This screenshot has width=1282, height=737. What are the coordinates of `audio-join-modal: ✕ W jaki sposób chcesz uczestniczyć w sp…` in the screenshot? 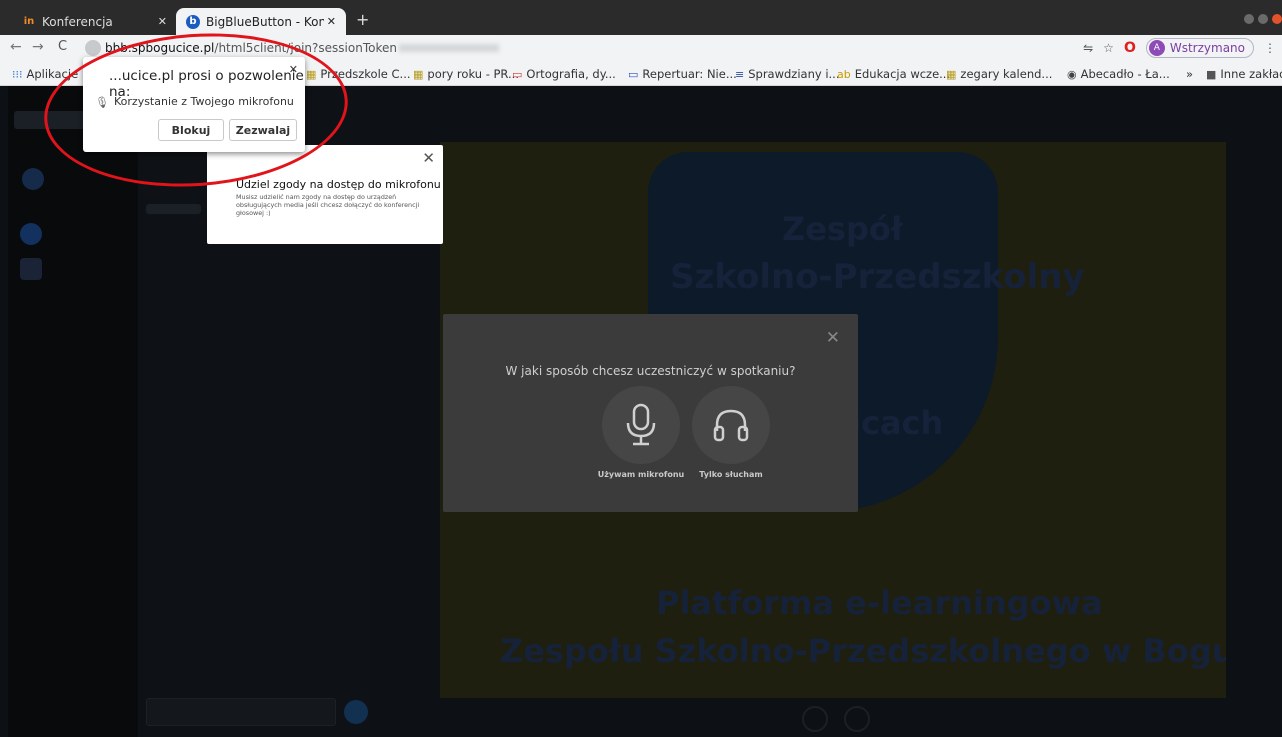 It's located at (650, 413).